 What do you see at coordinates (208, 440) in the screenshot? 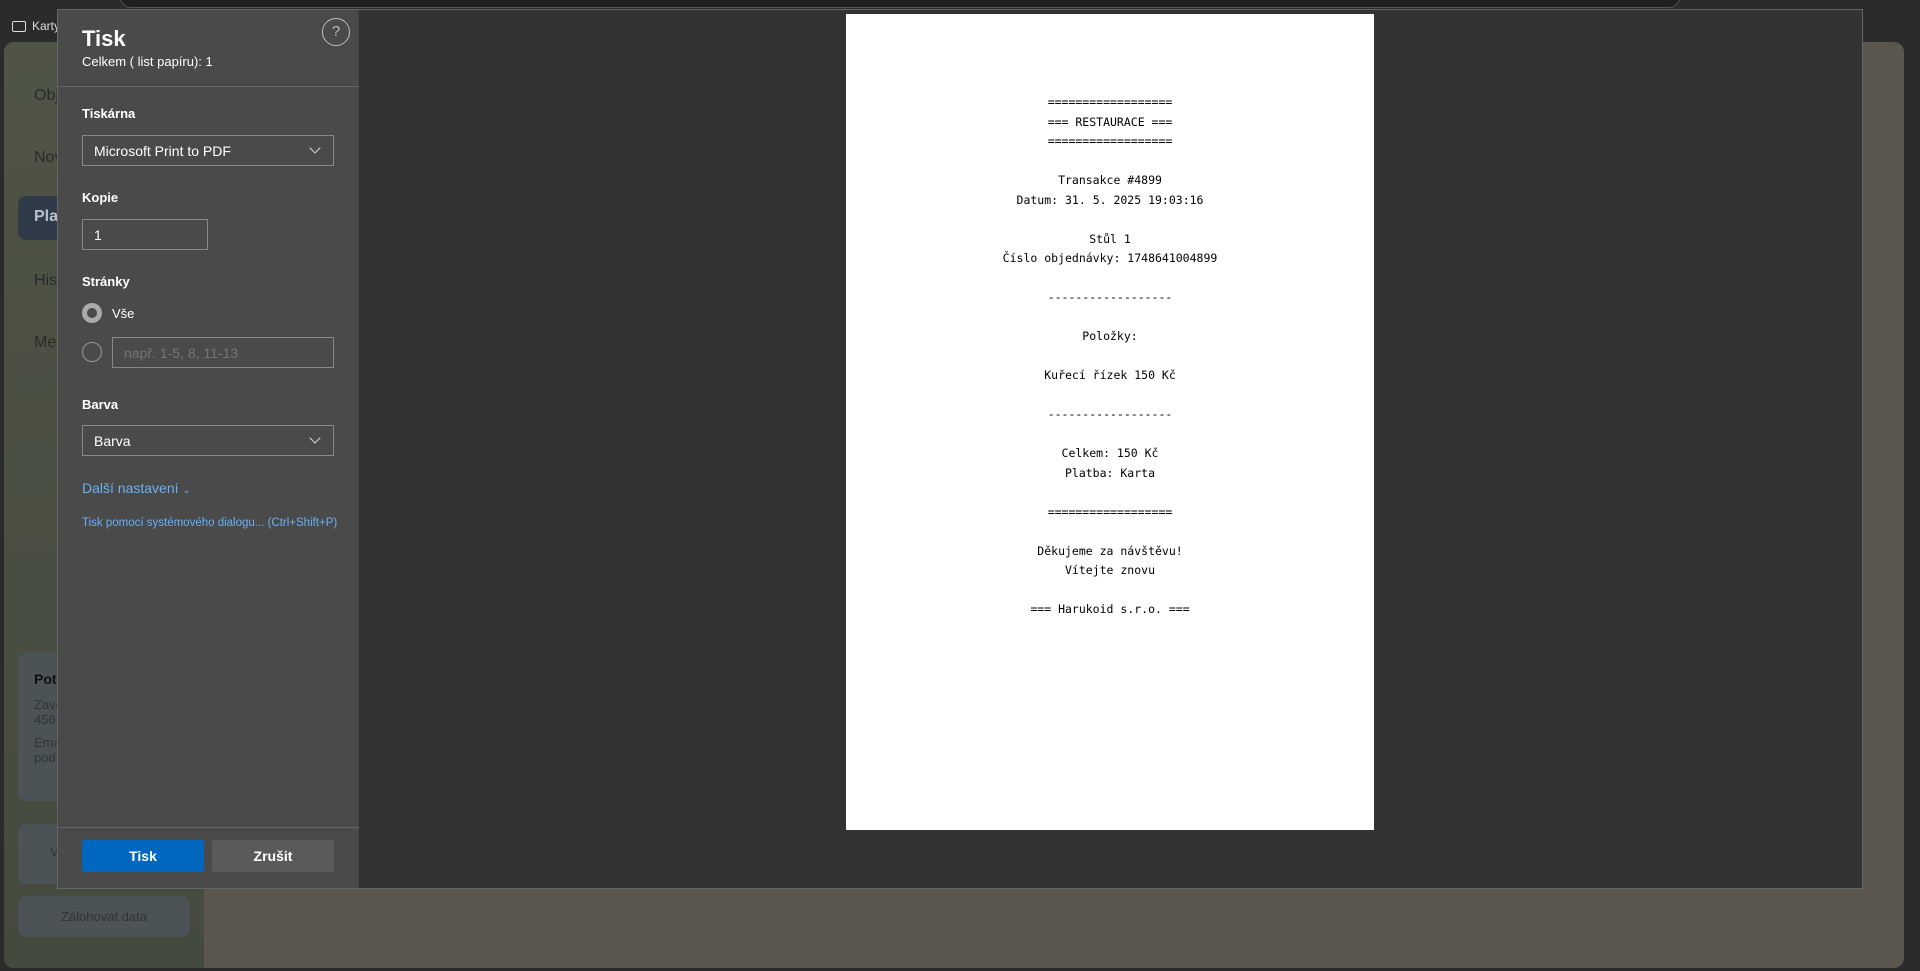
I see `color-select: Barva` at bounding box center [208, 440].